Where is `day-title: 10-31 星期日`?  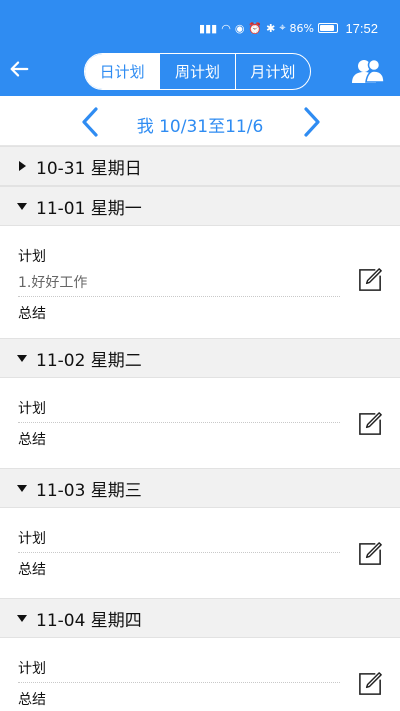
day-title: 10-31 星期日 is located at coordinates (89, 168).